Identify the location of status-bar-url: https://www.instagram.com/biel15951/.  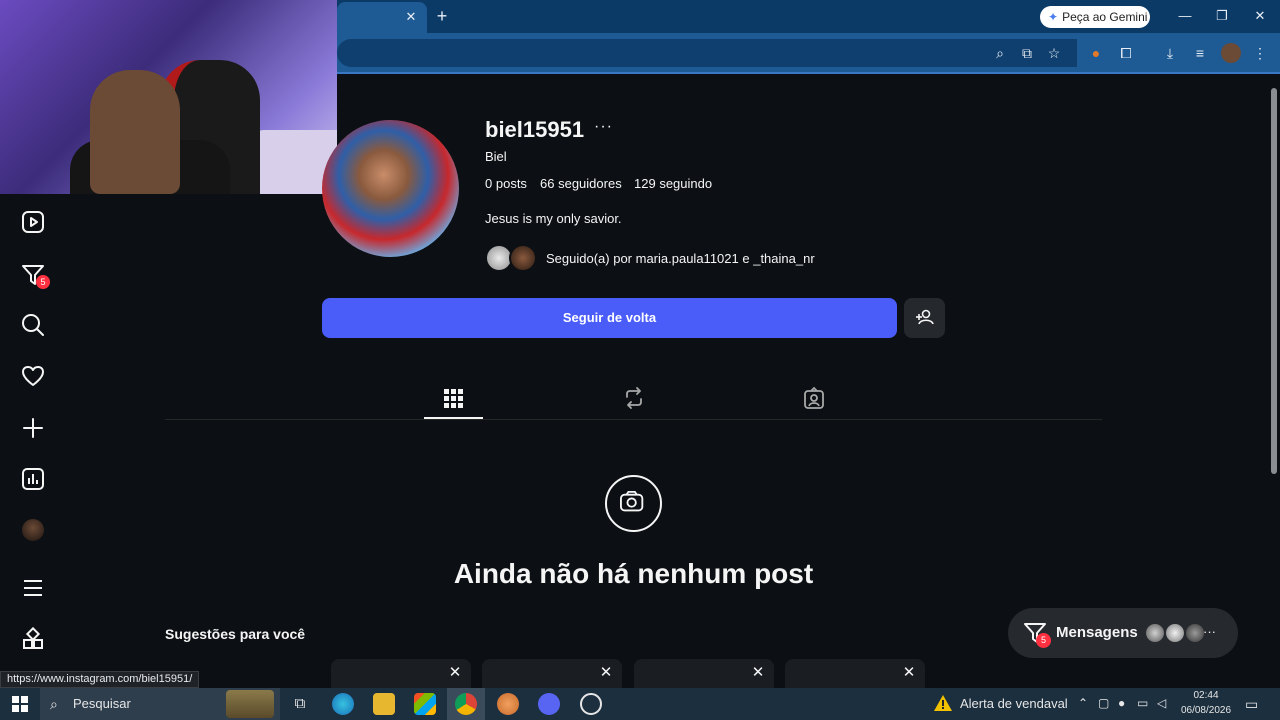
(100, 679).